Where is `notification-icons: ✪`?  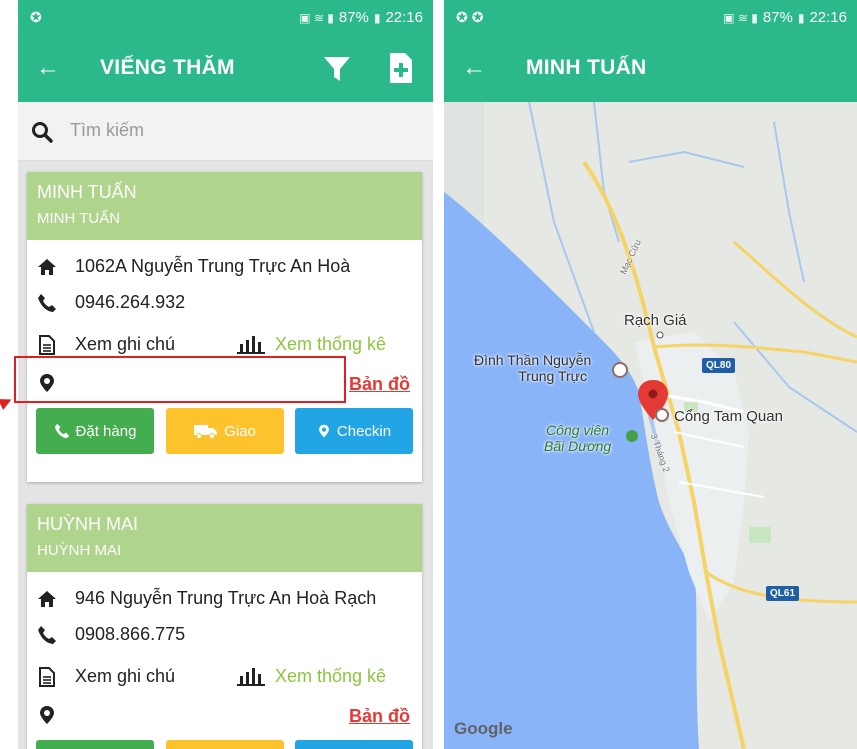 notification-icons: ✪ is located at coordinates (38, 17).